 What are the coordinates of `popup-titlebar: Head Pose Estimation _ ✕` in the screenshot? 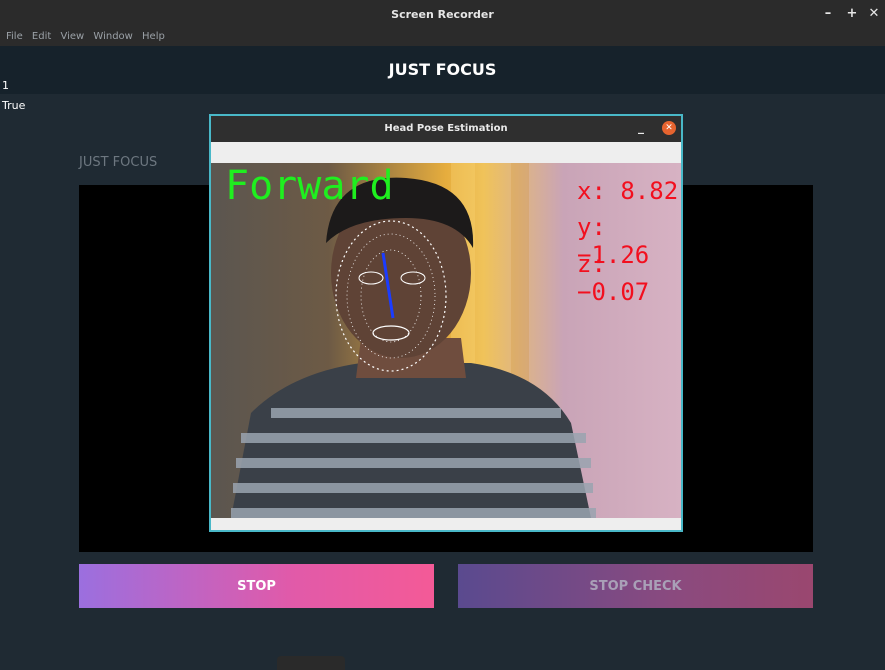 It's located at (446, 129).